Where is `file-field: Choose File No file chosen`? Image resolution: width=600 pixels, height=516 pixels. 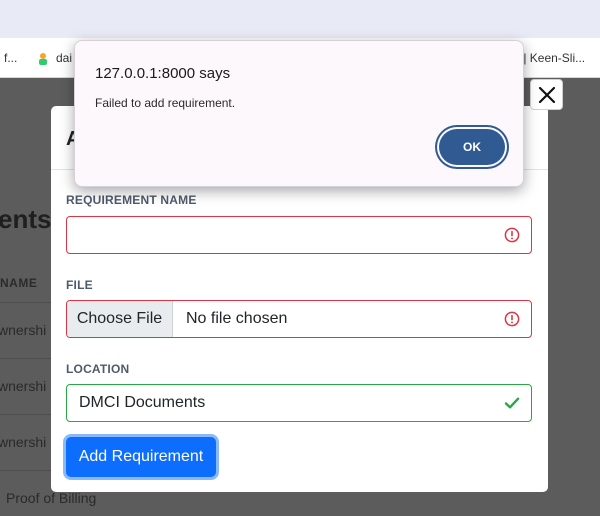 file-field: Choose File No file chosen is located at coordinates (299, 319).